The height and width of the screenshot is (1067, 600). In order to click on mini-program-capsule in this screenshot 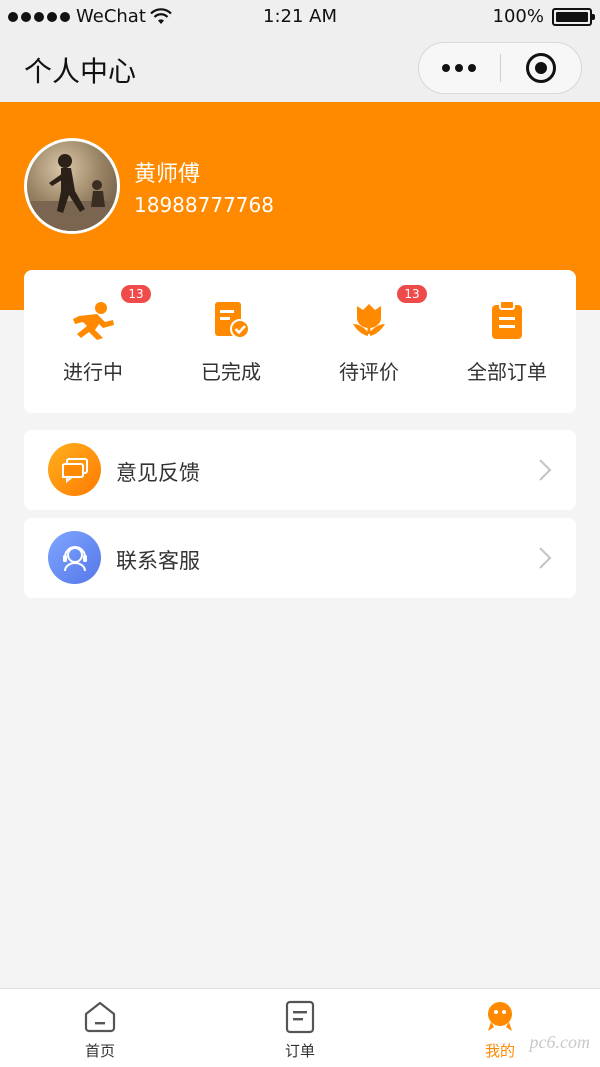, I will do `click(500, 68)`.